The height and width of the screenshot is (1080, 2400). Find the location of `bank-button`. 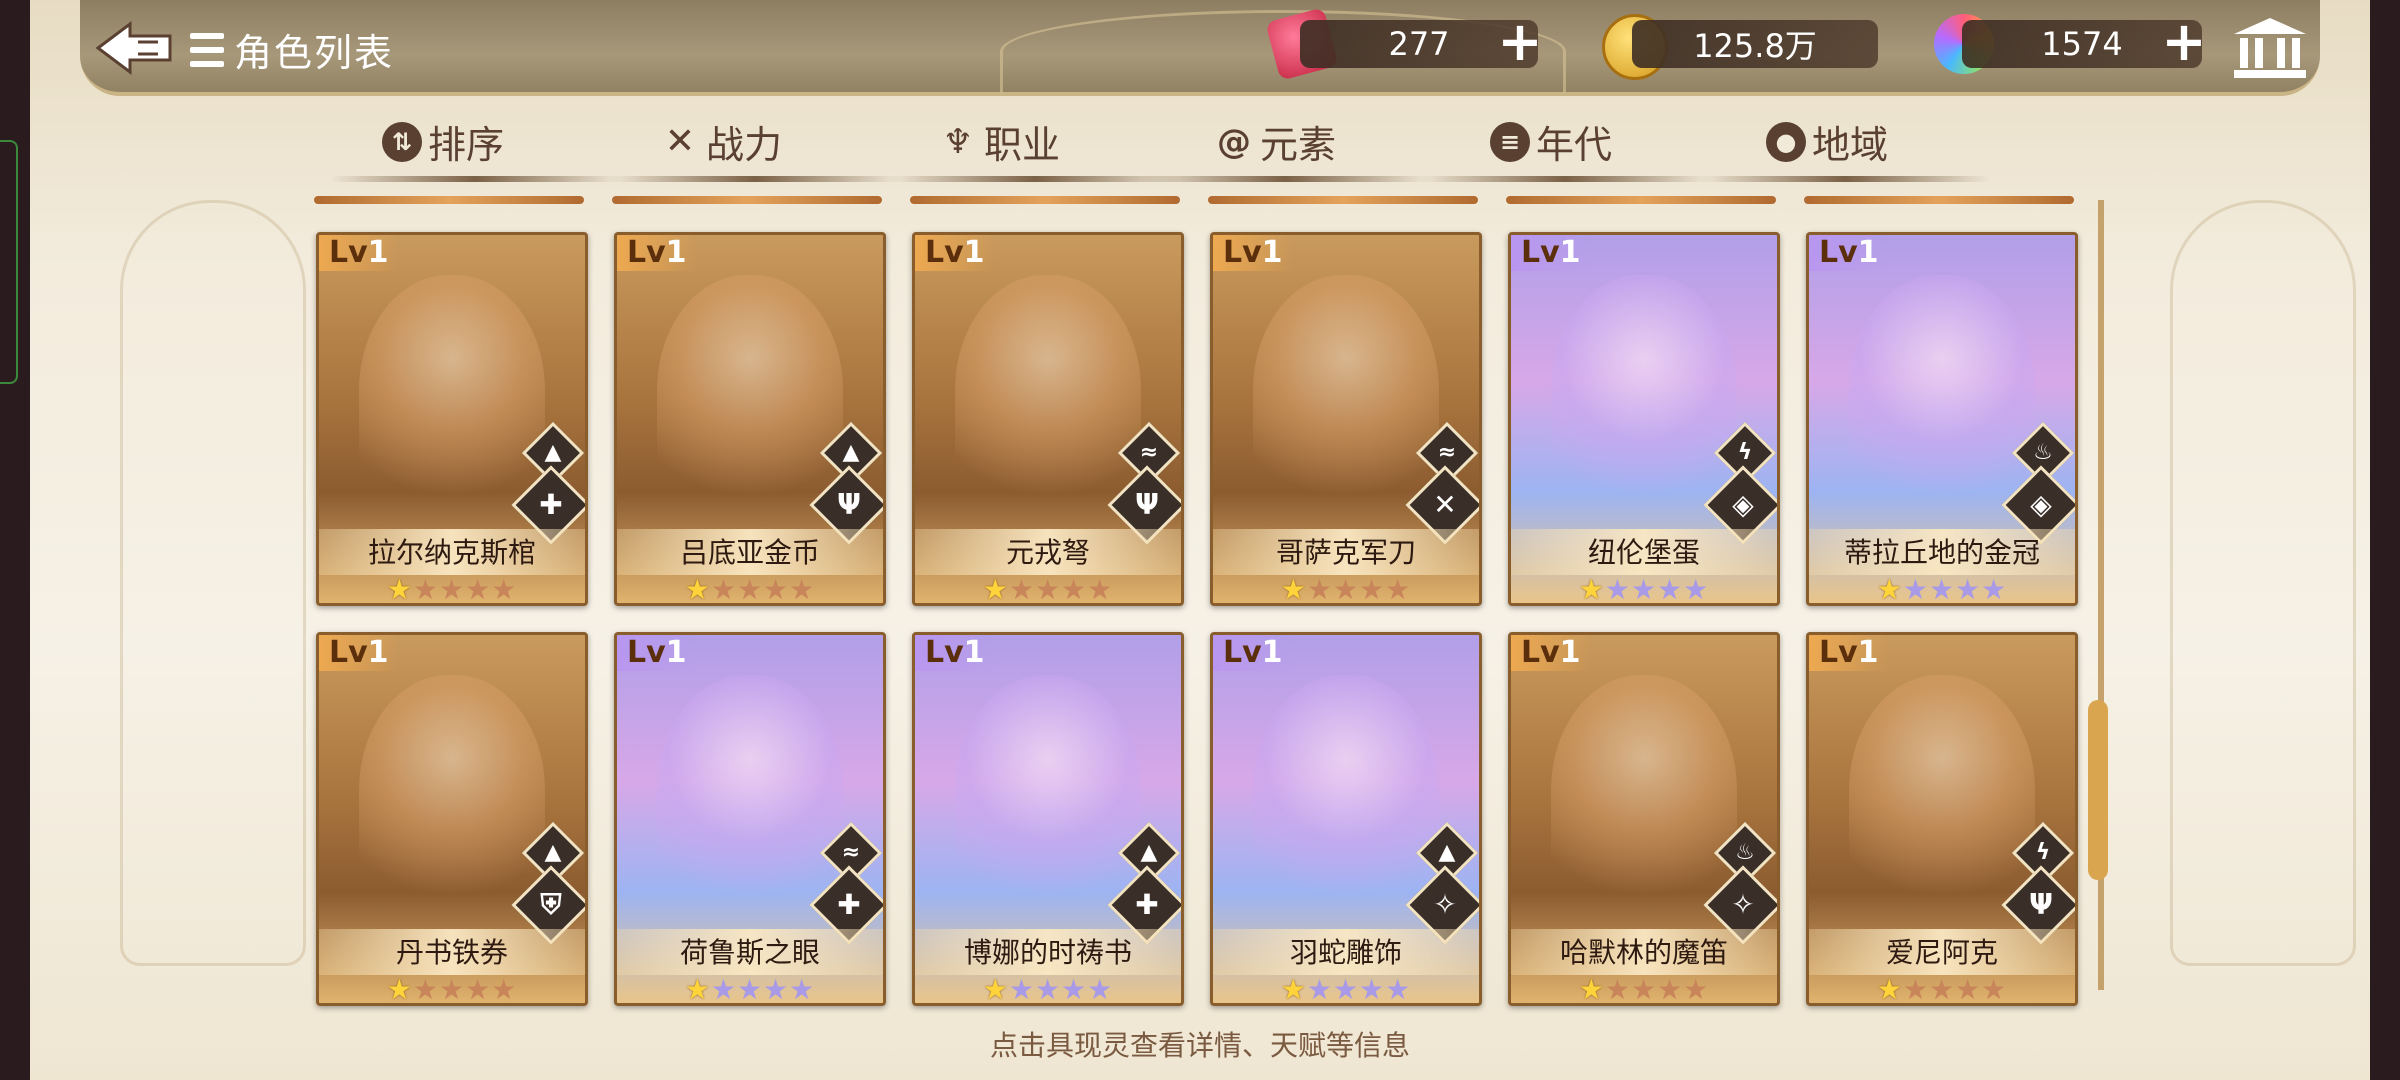

bank-button is located at coordinates (2270, 48).